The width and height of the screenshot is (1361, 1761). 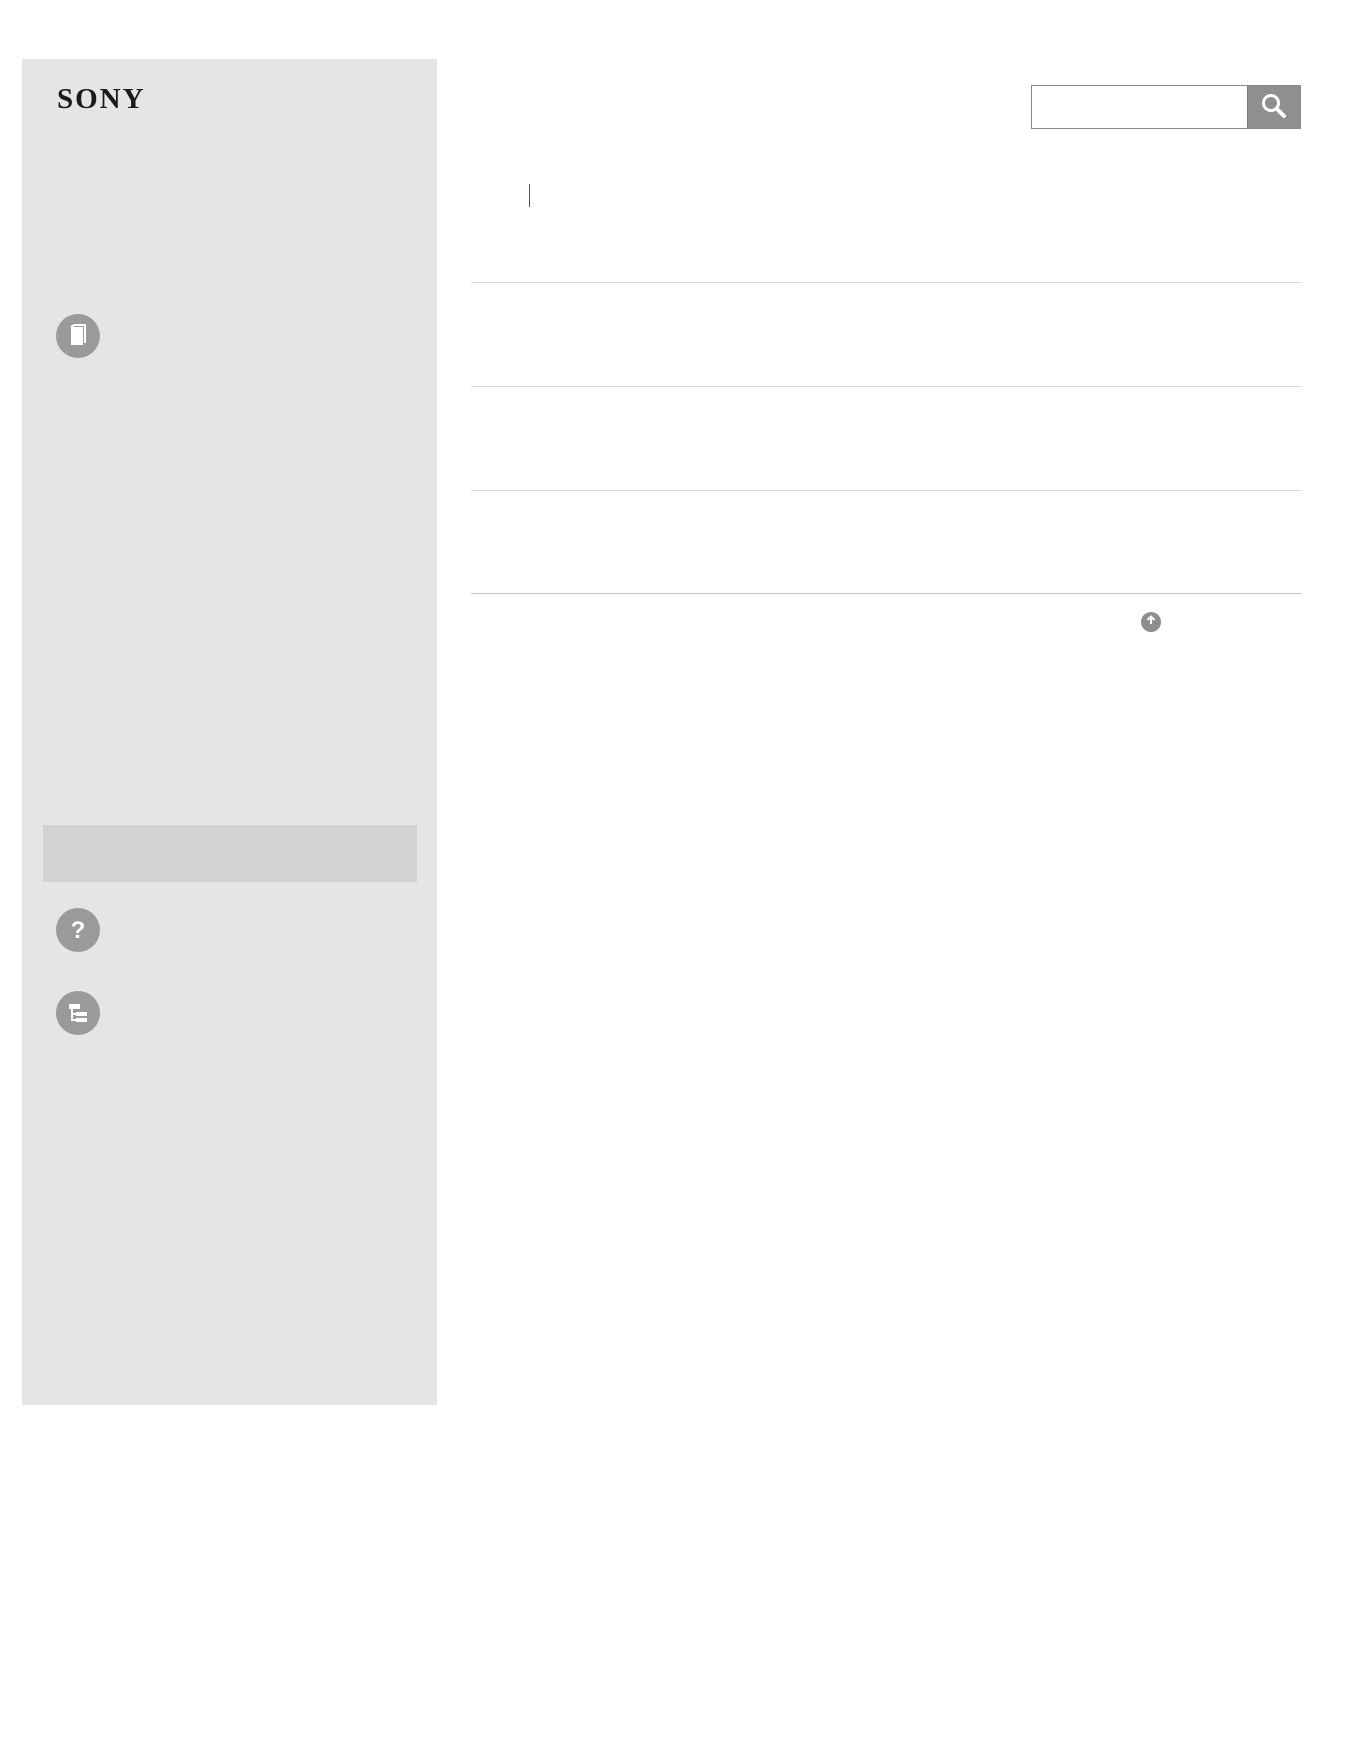 What do you see at coordinates (1139, 107) in the screenshot?
I see `search-input` at bounding box center [1139, 107].